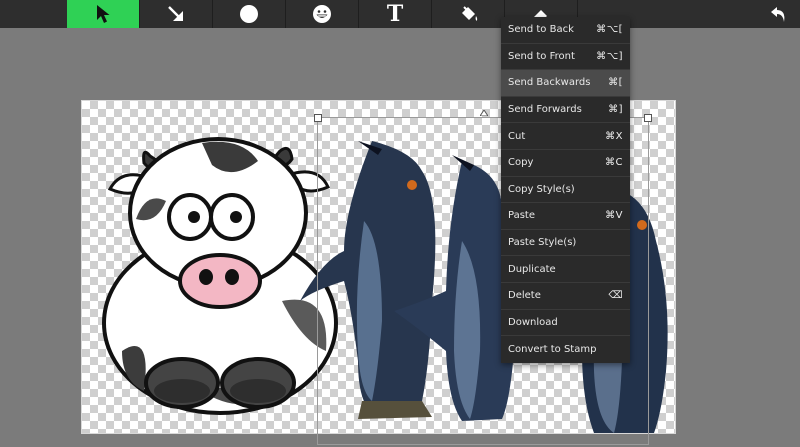  I want to click on menu-item-download: Download, so click(565, 323).